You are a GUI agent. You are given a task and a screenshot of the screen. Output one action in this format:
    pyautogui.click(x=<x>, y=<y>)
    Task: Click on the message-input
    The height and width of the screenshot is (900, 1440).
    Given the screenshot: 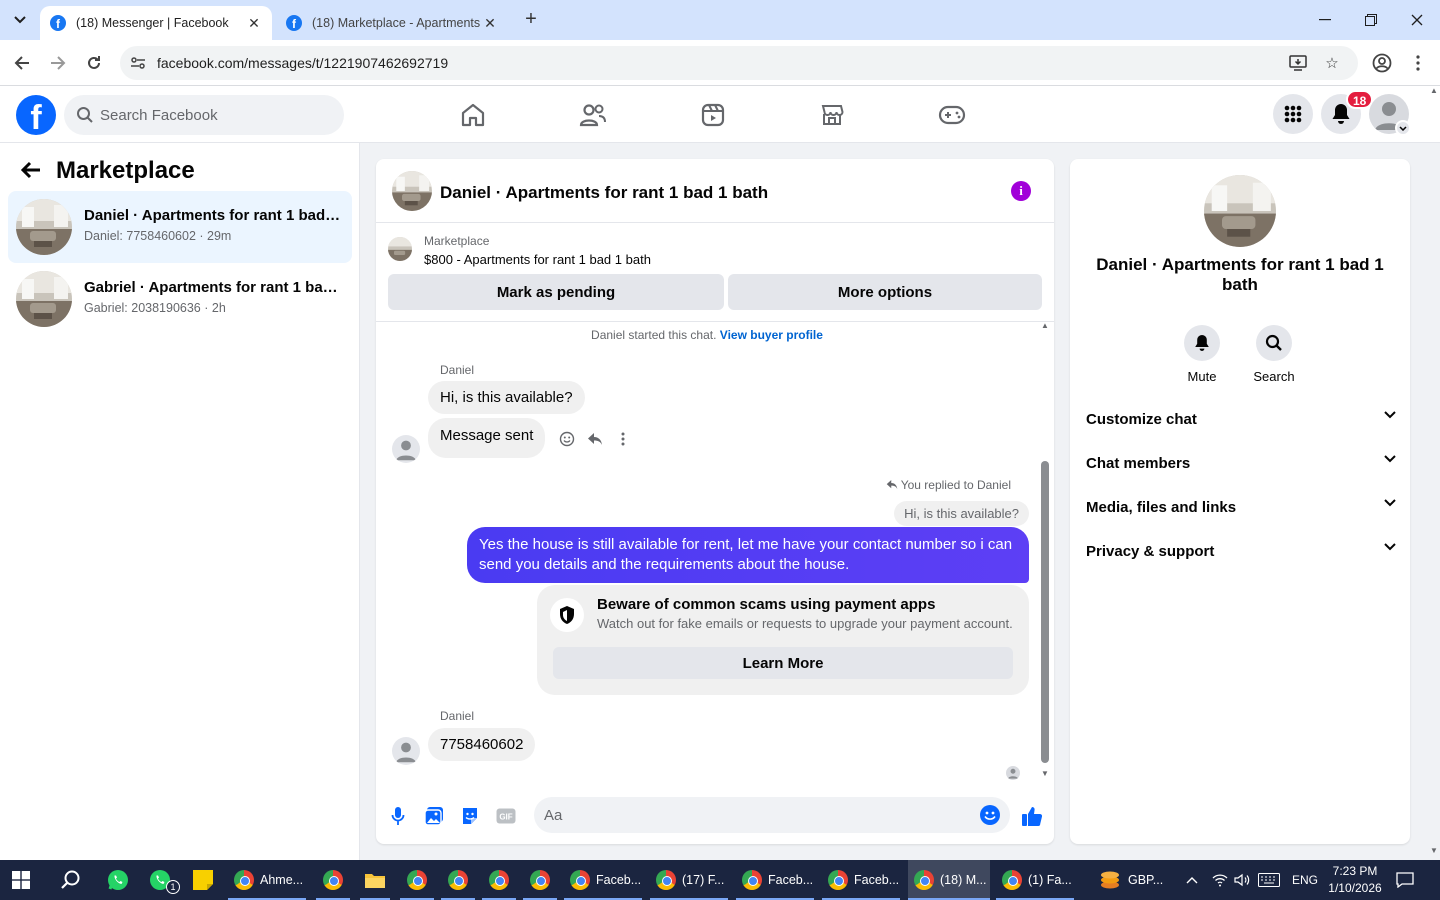 What is the action you would take?
    pyautogui.click(x=754, y=815)
    